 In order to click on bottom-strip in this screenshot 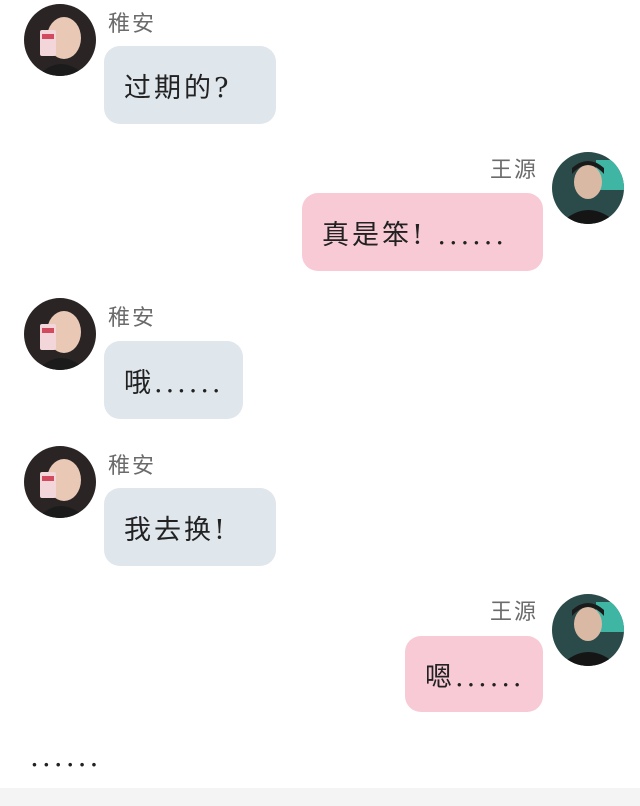, I will do `click(320, 797)`.